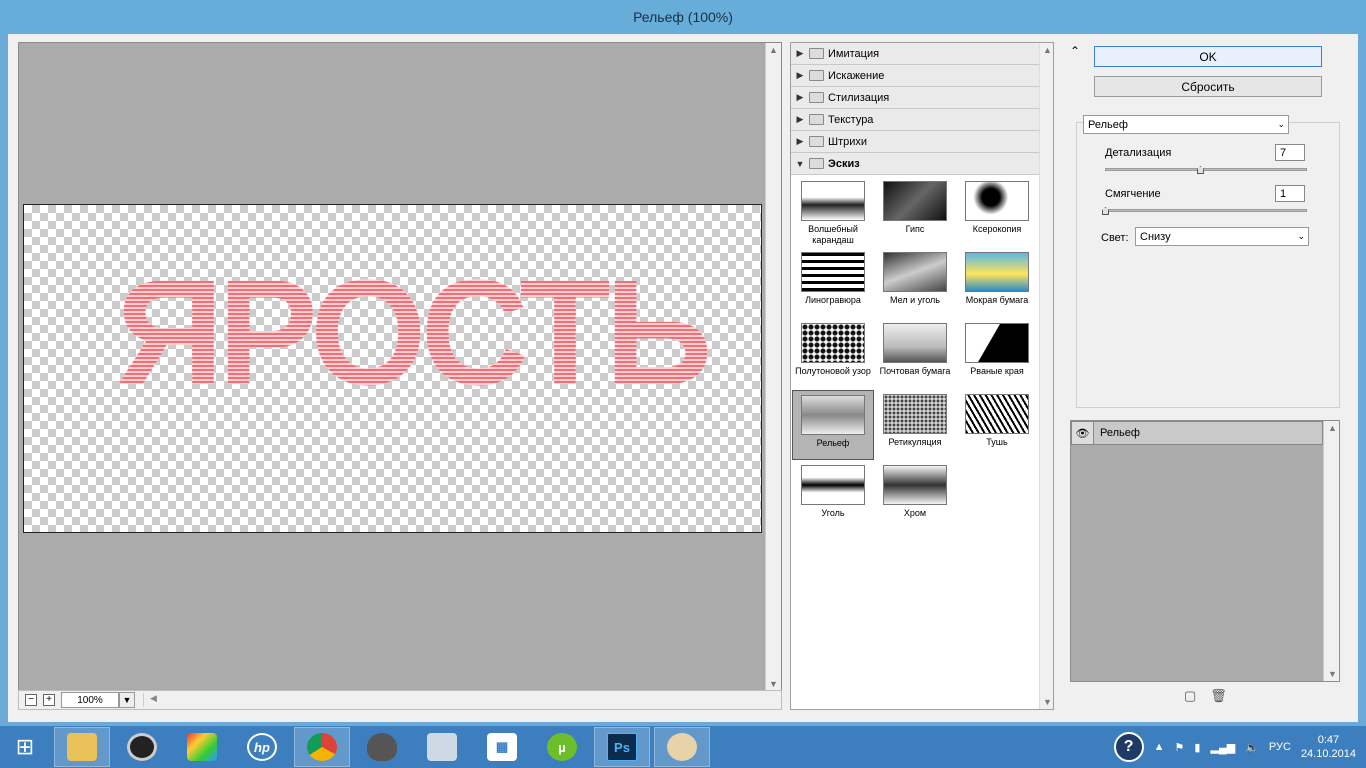  What do you see at coordinates (382, 747) in the screenshot?
I see `taskbar-world-of-tanks` at bounding box center [382, 747].